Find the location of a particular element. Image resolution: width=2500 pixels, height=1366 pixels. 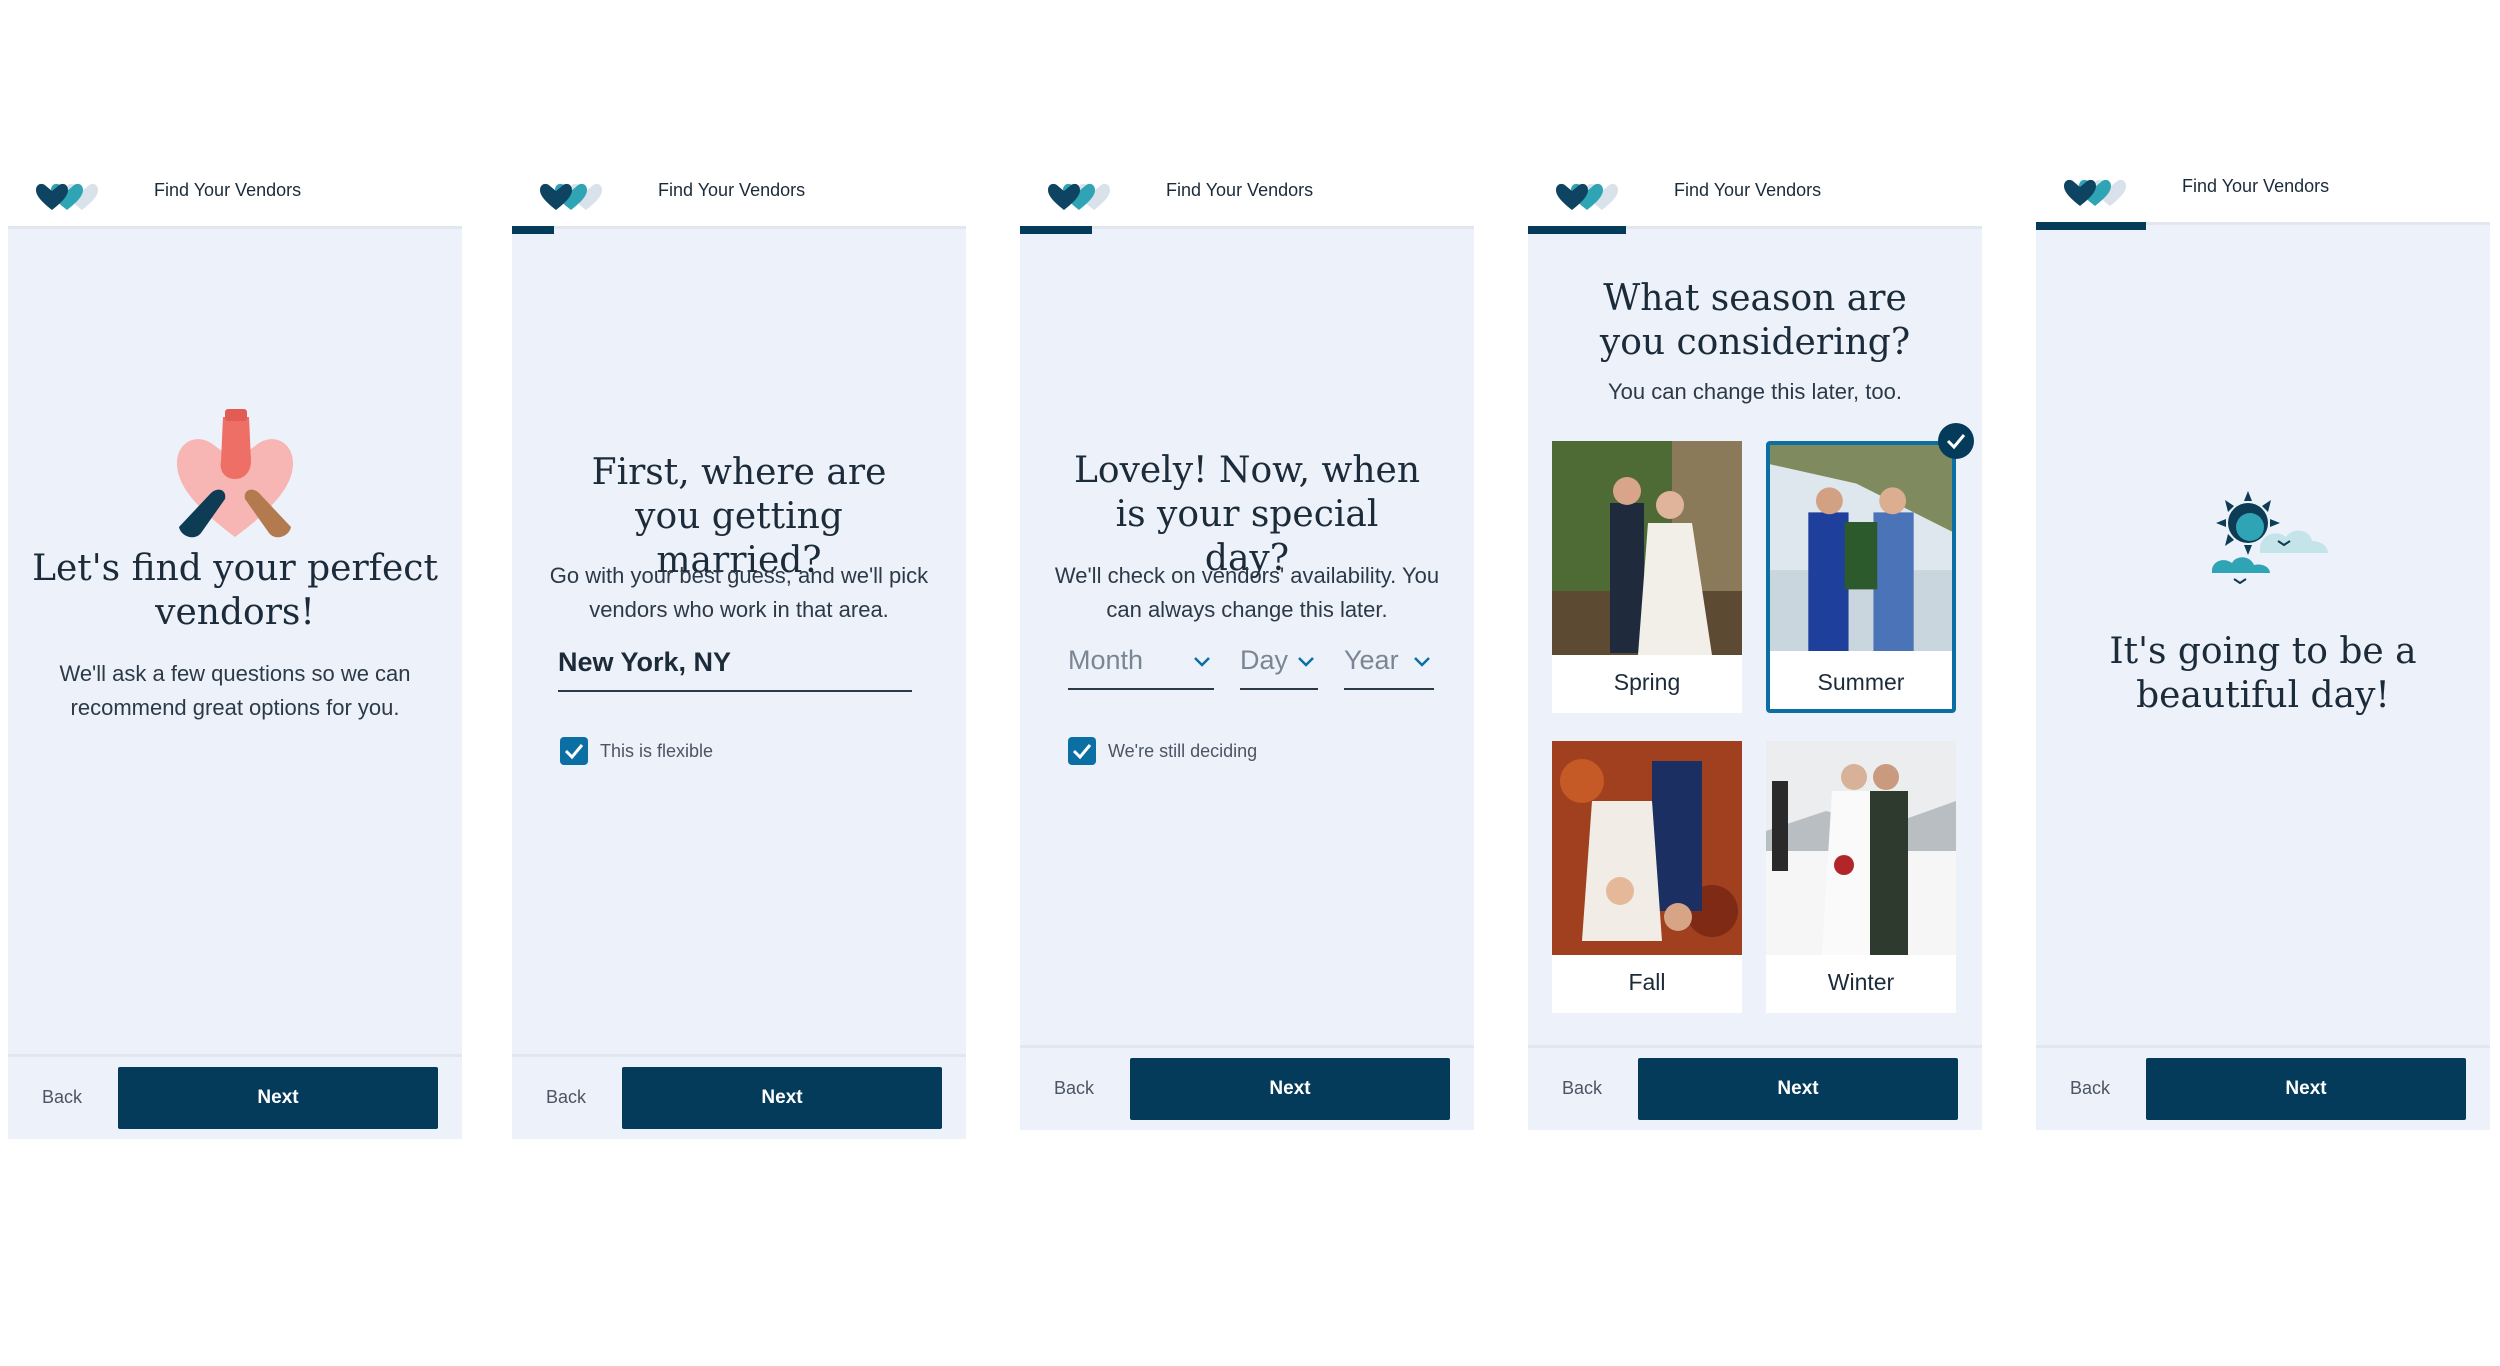

page-title: What season are you considering? is located at coordinates (1755, 320).